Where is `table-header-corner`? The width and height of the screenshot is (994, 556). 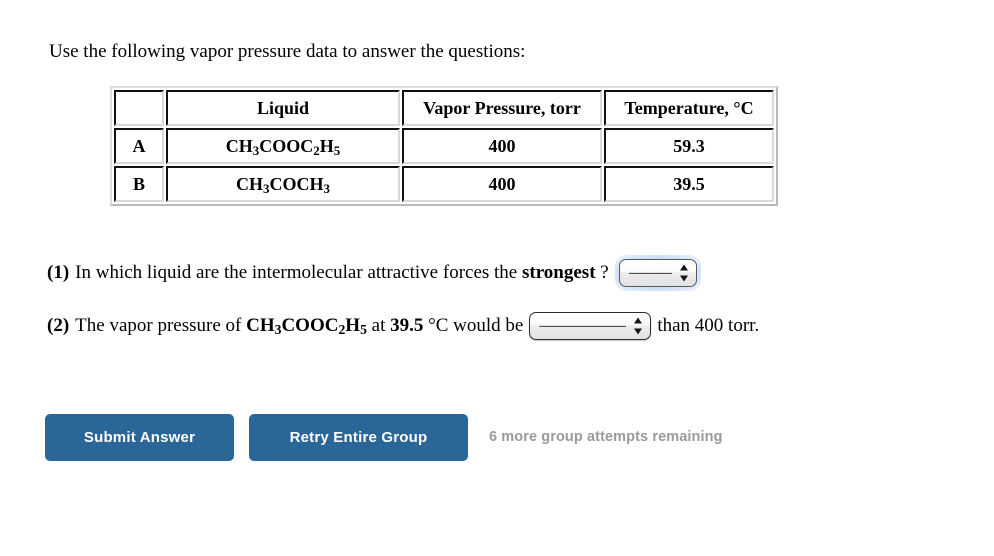 table-header-corner is located at coordinates (139, 108).